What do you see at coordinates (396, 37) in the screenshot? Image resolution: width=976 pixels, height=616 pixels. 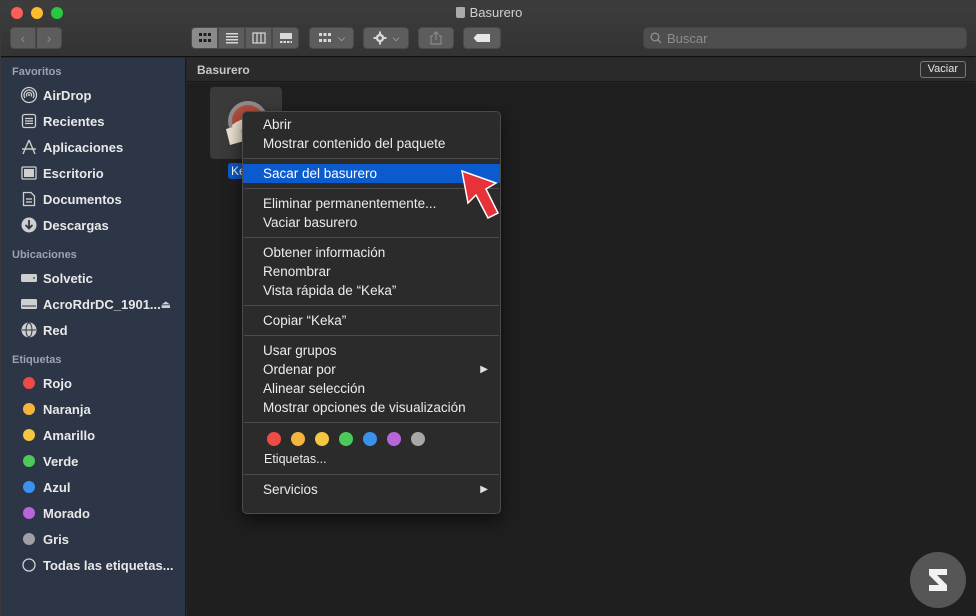 I see `chevron-down-icon: ⌵` at bounding box center [396, 37].